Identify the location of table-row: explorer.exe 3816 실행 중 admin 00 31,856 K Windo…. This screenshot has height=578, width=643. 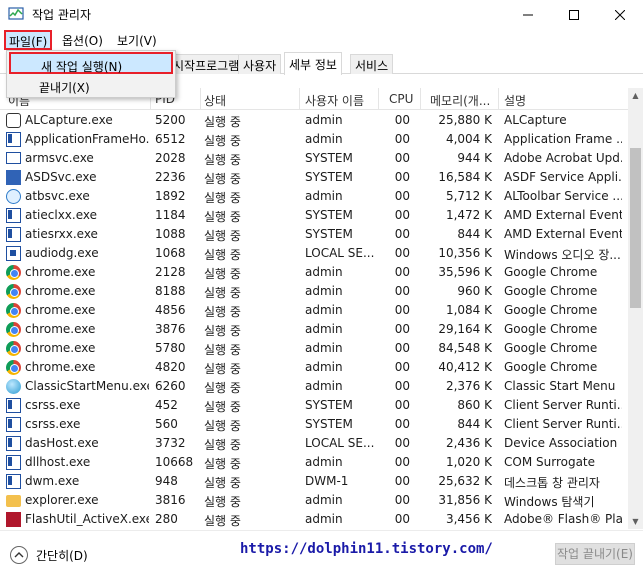
(314, 500).